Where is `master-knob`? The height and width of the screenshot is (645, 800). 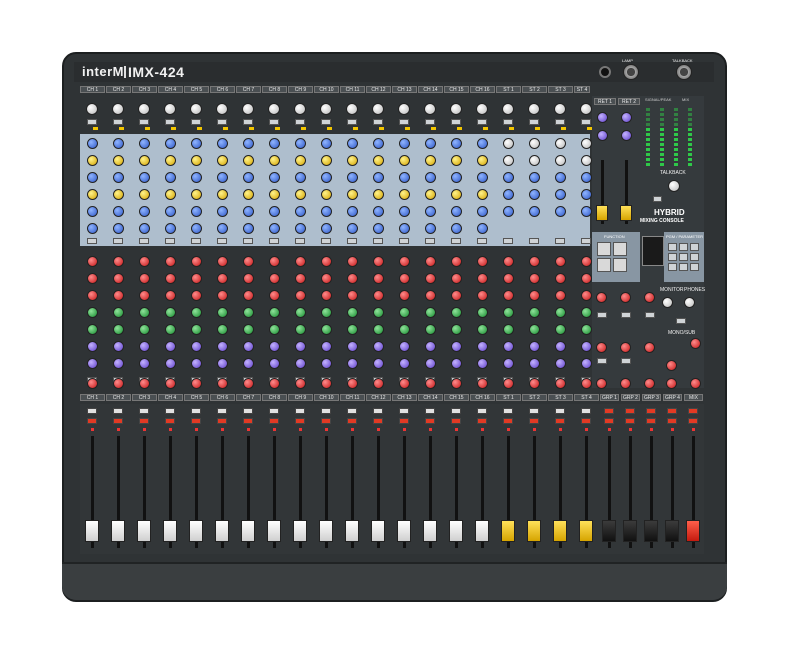 master-knob is located at coordinates (649, 347).